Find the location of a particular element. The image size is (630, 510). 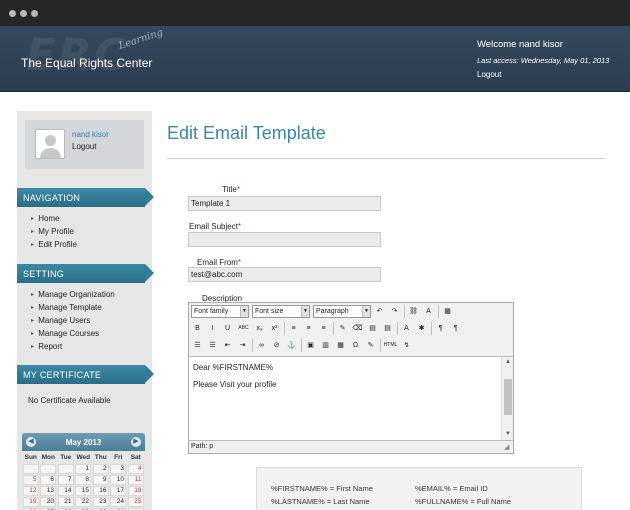

nav-item-manage-users: ▸ Manage Users is located at coordinates (60, 320).